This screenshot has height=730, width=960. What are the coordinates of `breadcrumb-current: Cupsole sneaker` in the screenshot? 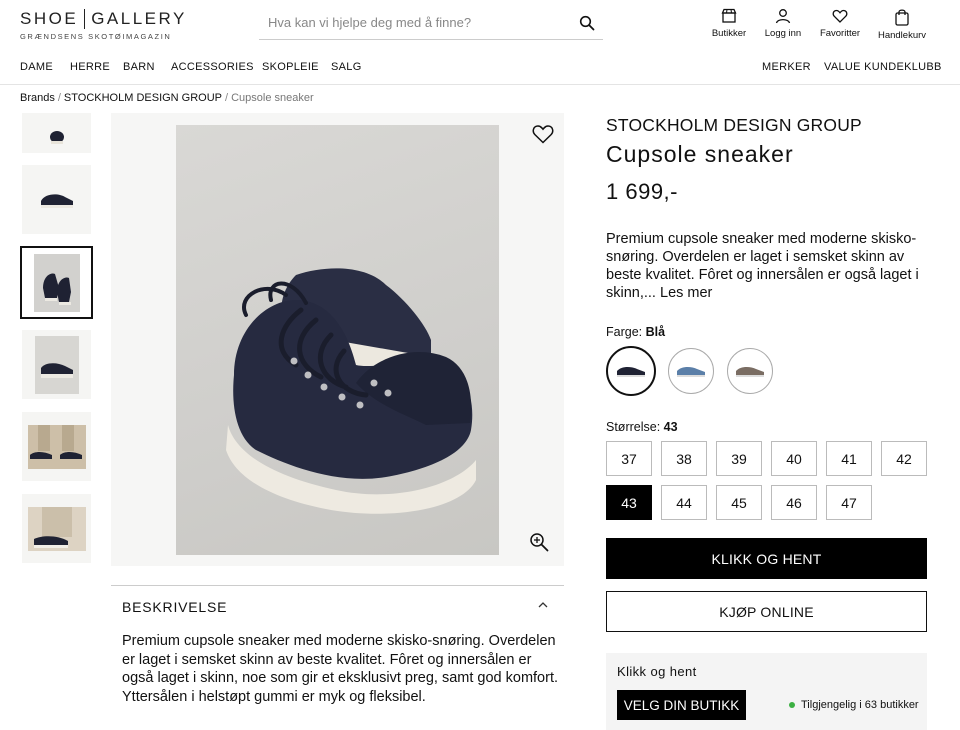 It's located at (272, 98).